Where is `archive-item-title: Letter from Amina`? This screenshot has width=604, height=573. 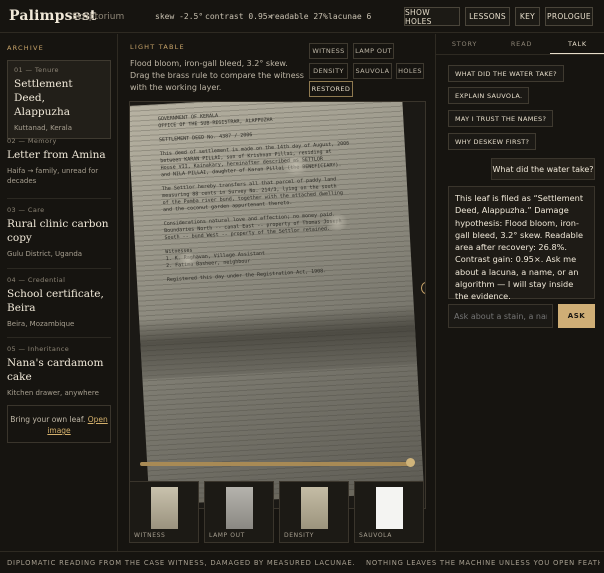 archive-item-title: Letter from Amina is located at coordinates (56, 155).